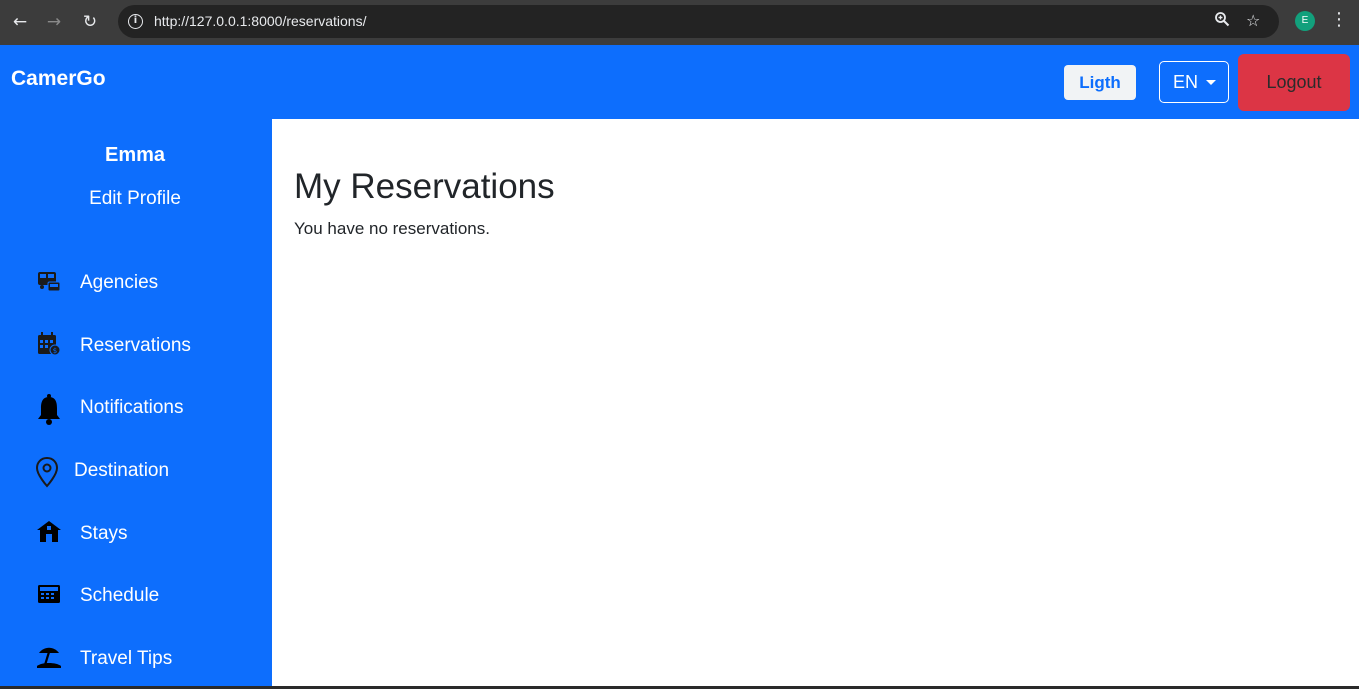  I want to click on sidebar-item-label: Stays, so click(104, 533).